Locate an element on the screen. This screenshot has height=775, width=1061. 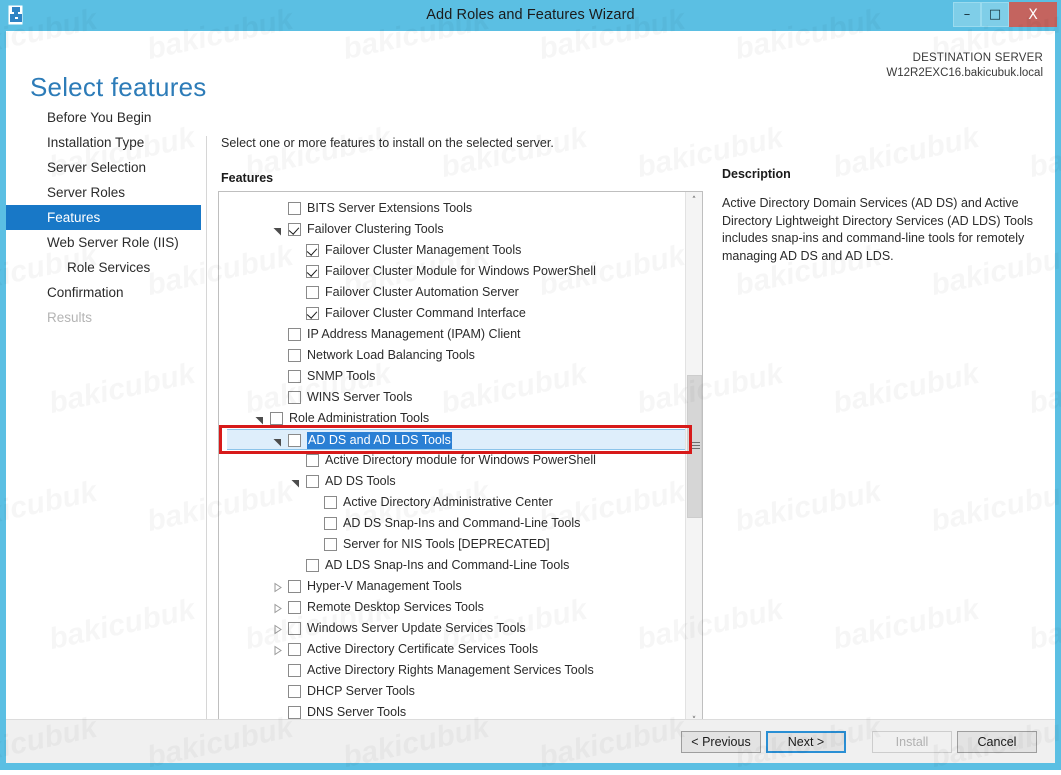
page-title: Select features is located at coordinates (118, 87).